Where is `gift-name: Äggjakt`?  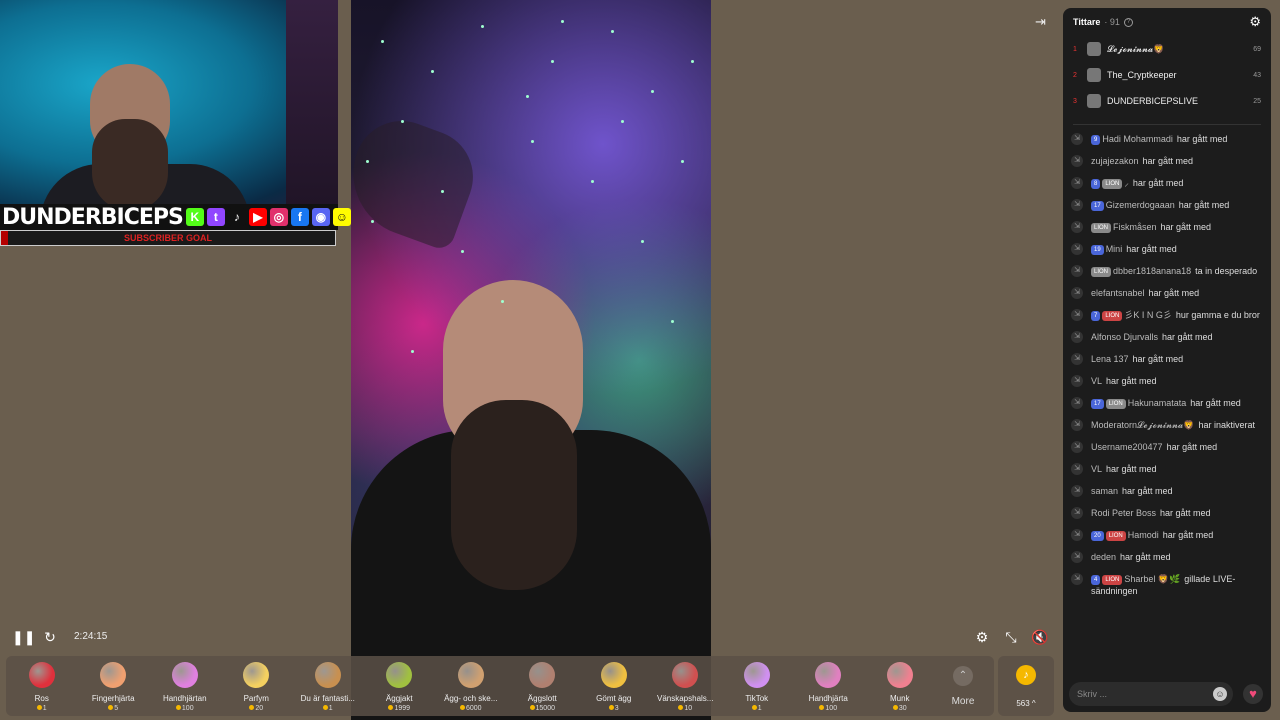
gift-name: Äggjakt is located at coordinates (399, 698).